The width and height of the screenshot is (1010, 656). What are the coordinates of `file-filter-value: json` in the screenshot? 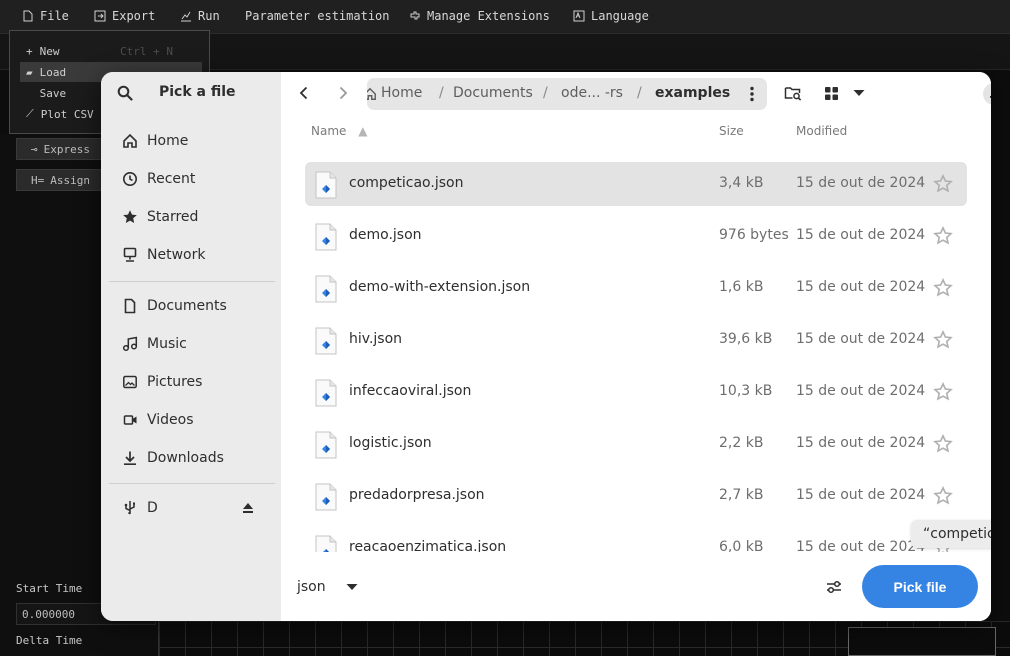 It's located at (311, 587).